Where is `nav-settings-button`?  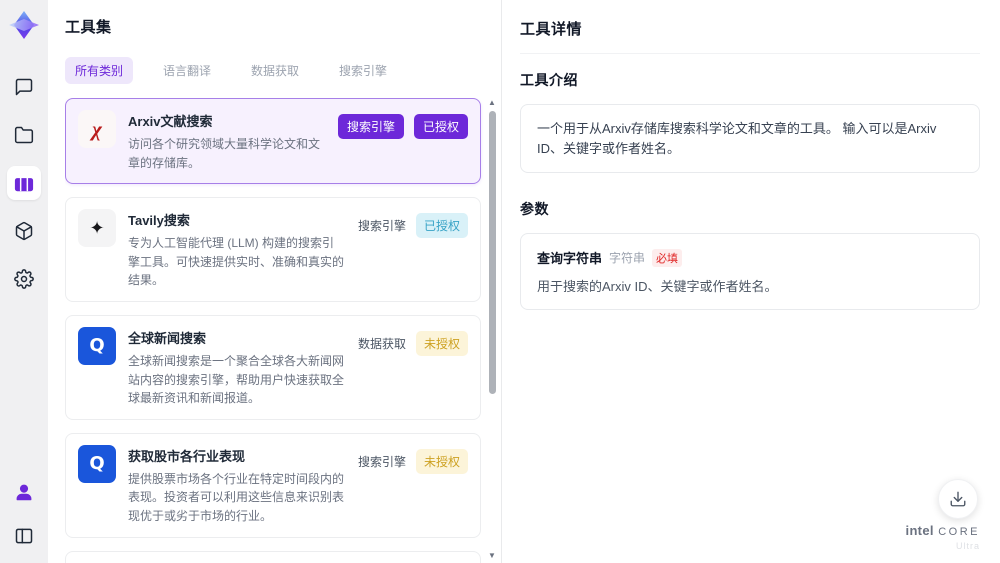
nav-settings-button is located at coordinates (24, 279).